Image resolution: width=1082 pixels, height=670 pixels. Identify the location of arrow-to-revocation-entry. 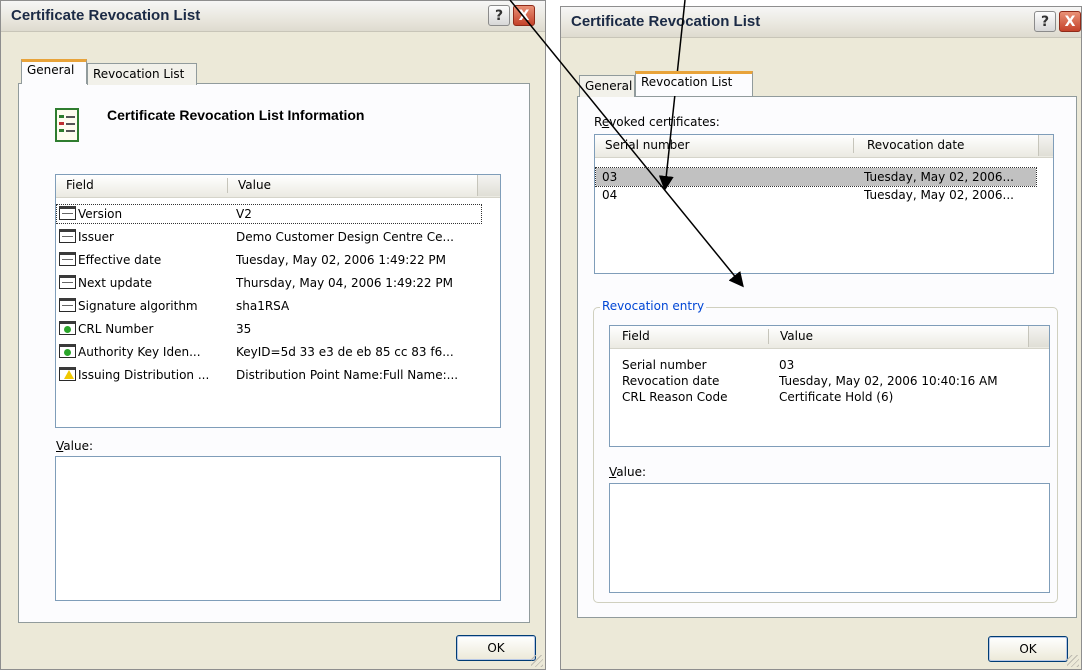
(626, 144).